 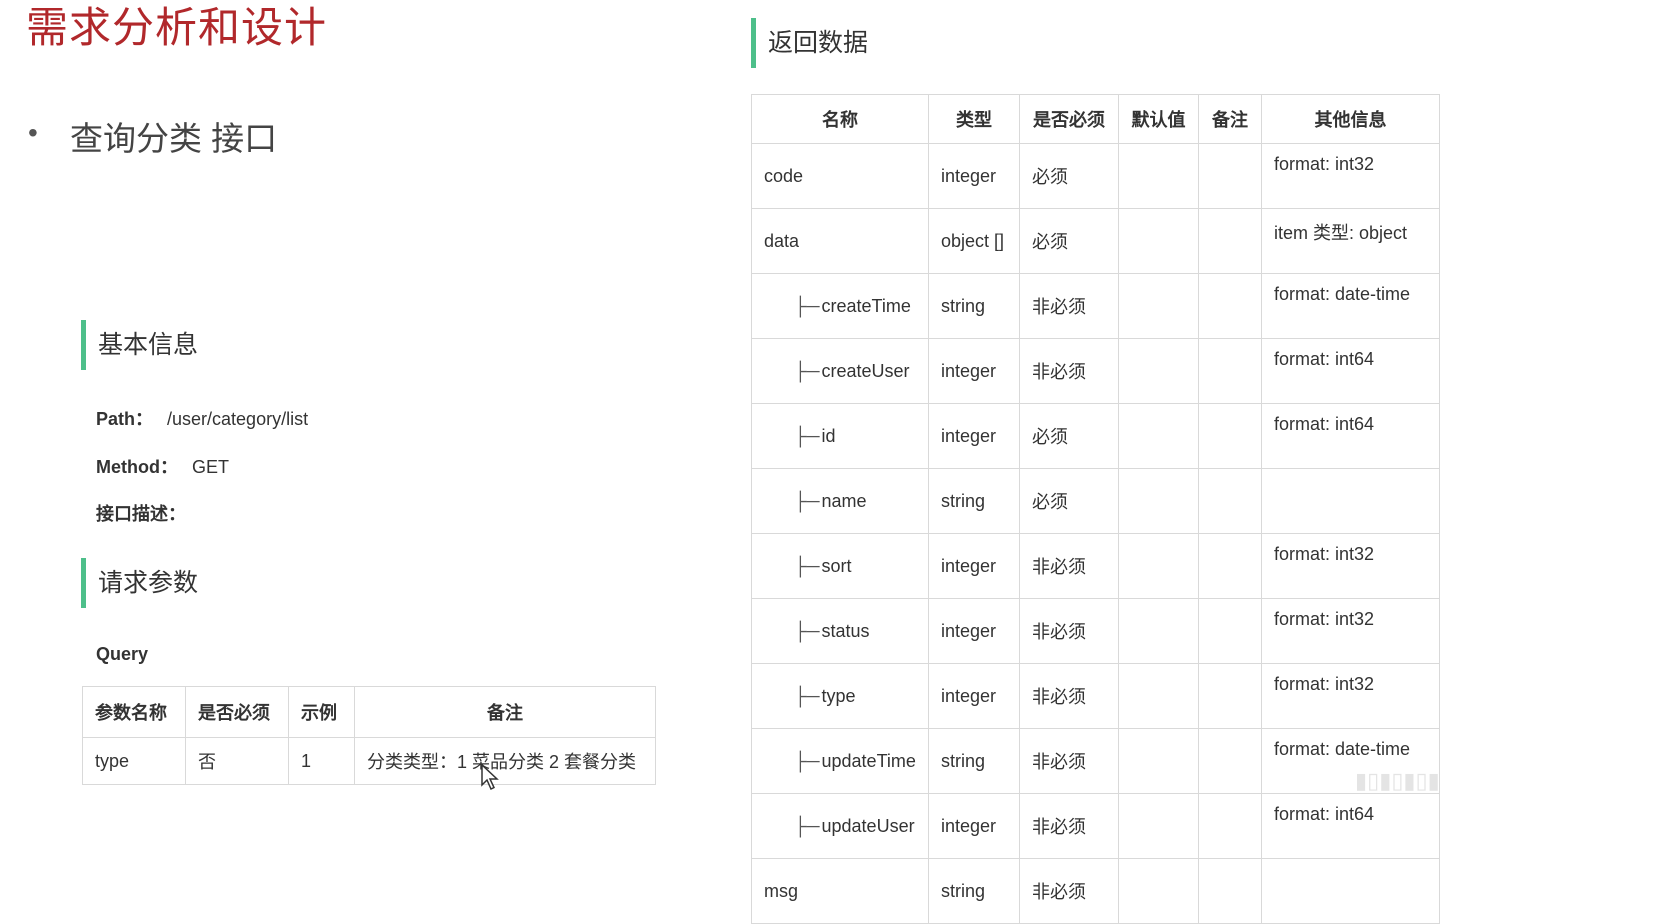 I want to click on table-row: ├─ sort integer 非必须 format: int32, so click(x=1095, y=566).